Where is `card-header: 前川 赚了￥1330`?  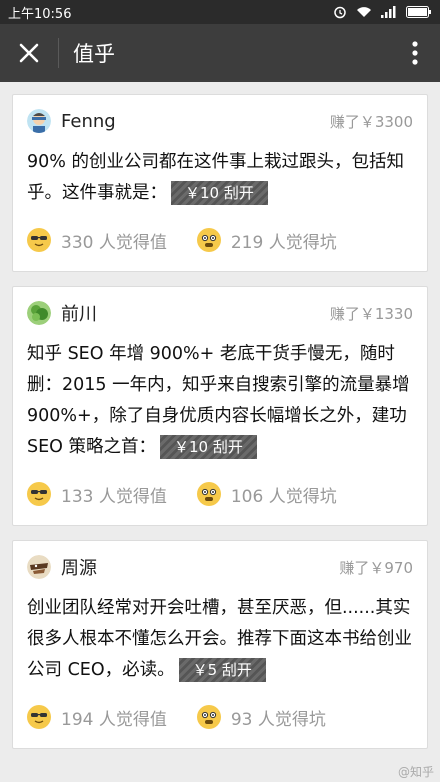 card-header: 前川 赚了￥1330 is located at coordinates (220, 313).